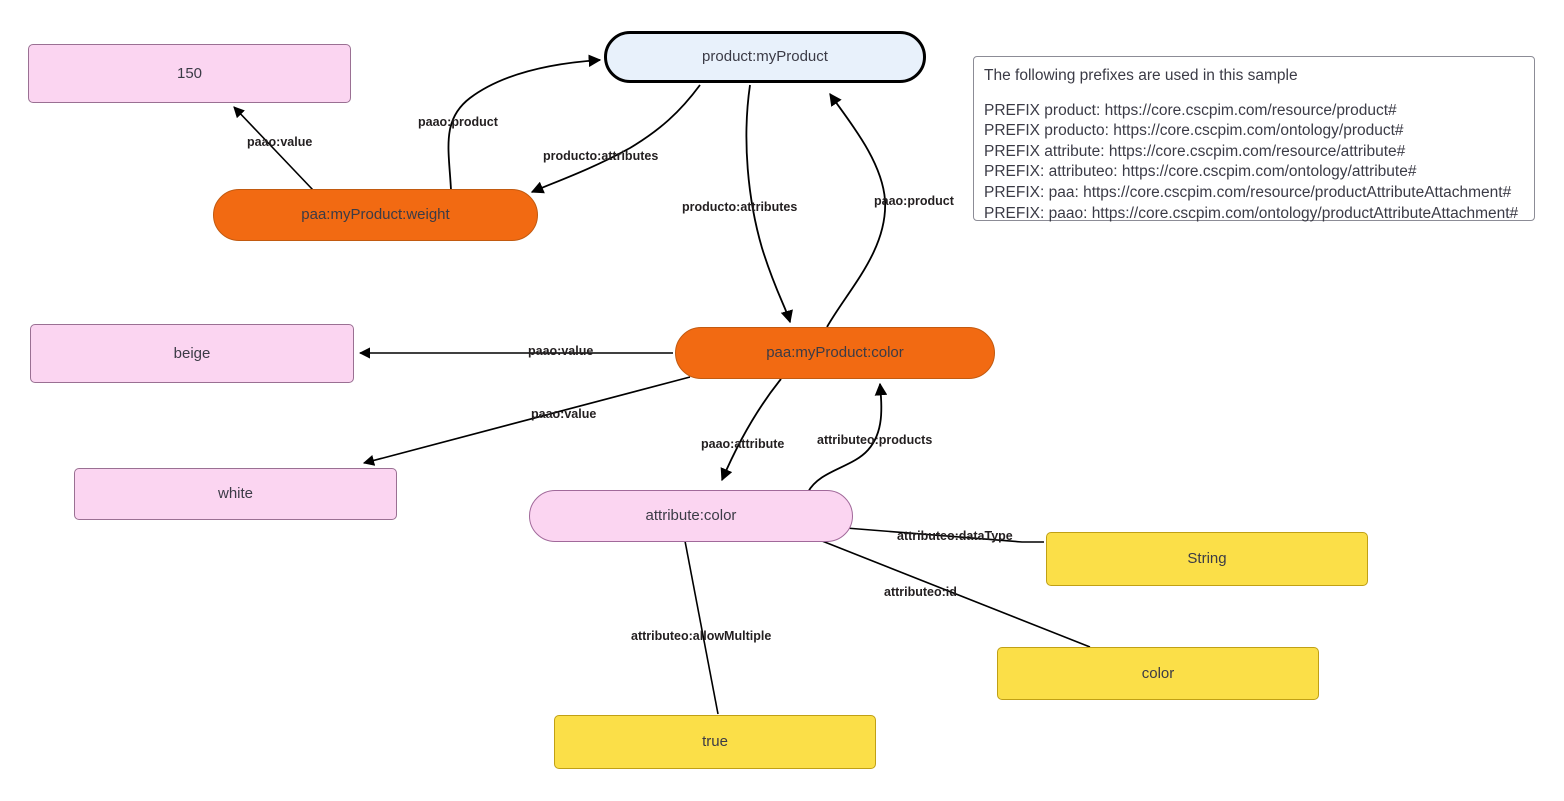  I want to click on node-label: product:myProduct, so click(765, 56).